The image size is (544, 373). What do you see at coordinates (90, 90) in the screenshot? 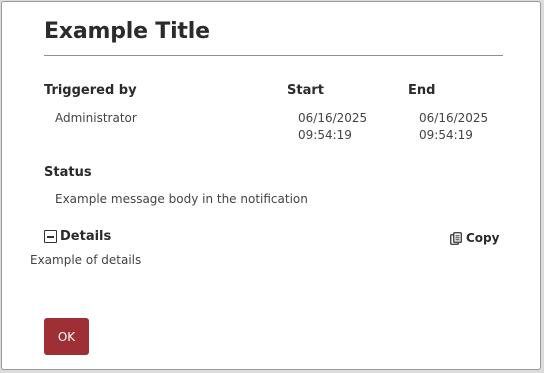
I see `triggered-by-header: Triggered by` at bounding box center [90, 90].